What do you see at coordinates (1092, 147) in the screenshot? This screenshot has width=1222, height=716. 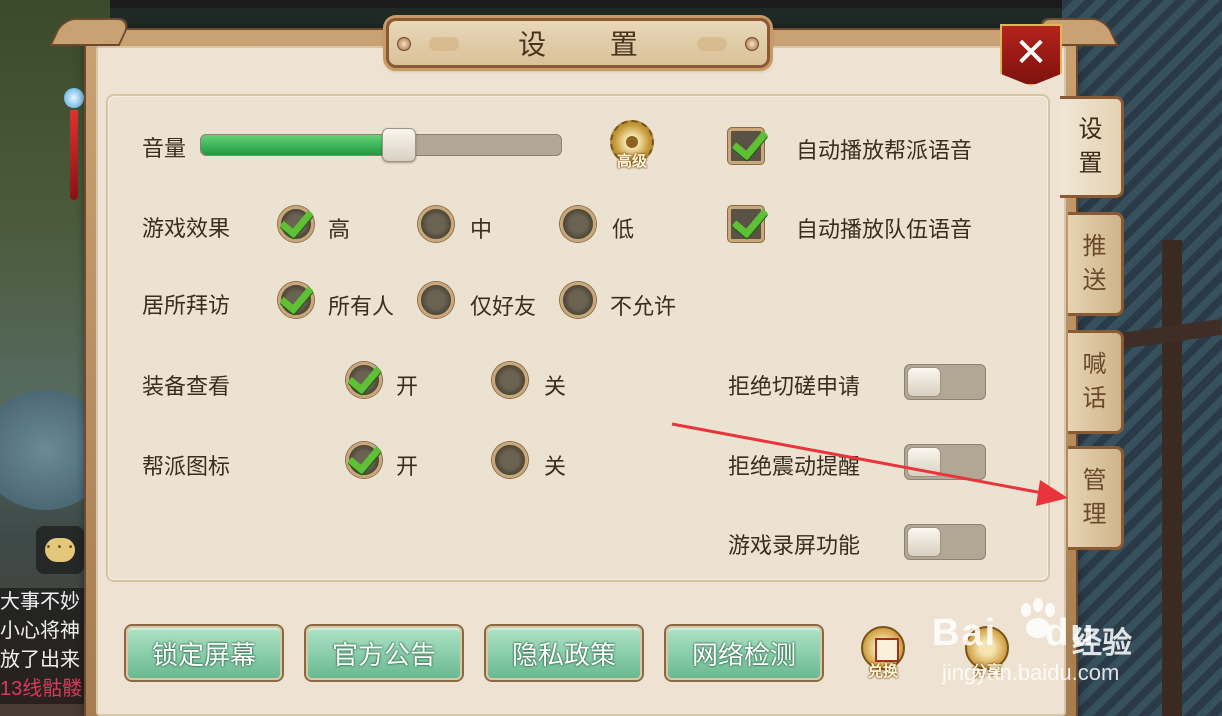 I see `tab-settings: 设 置` at bounding box center [1092, 147].